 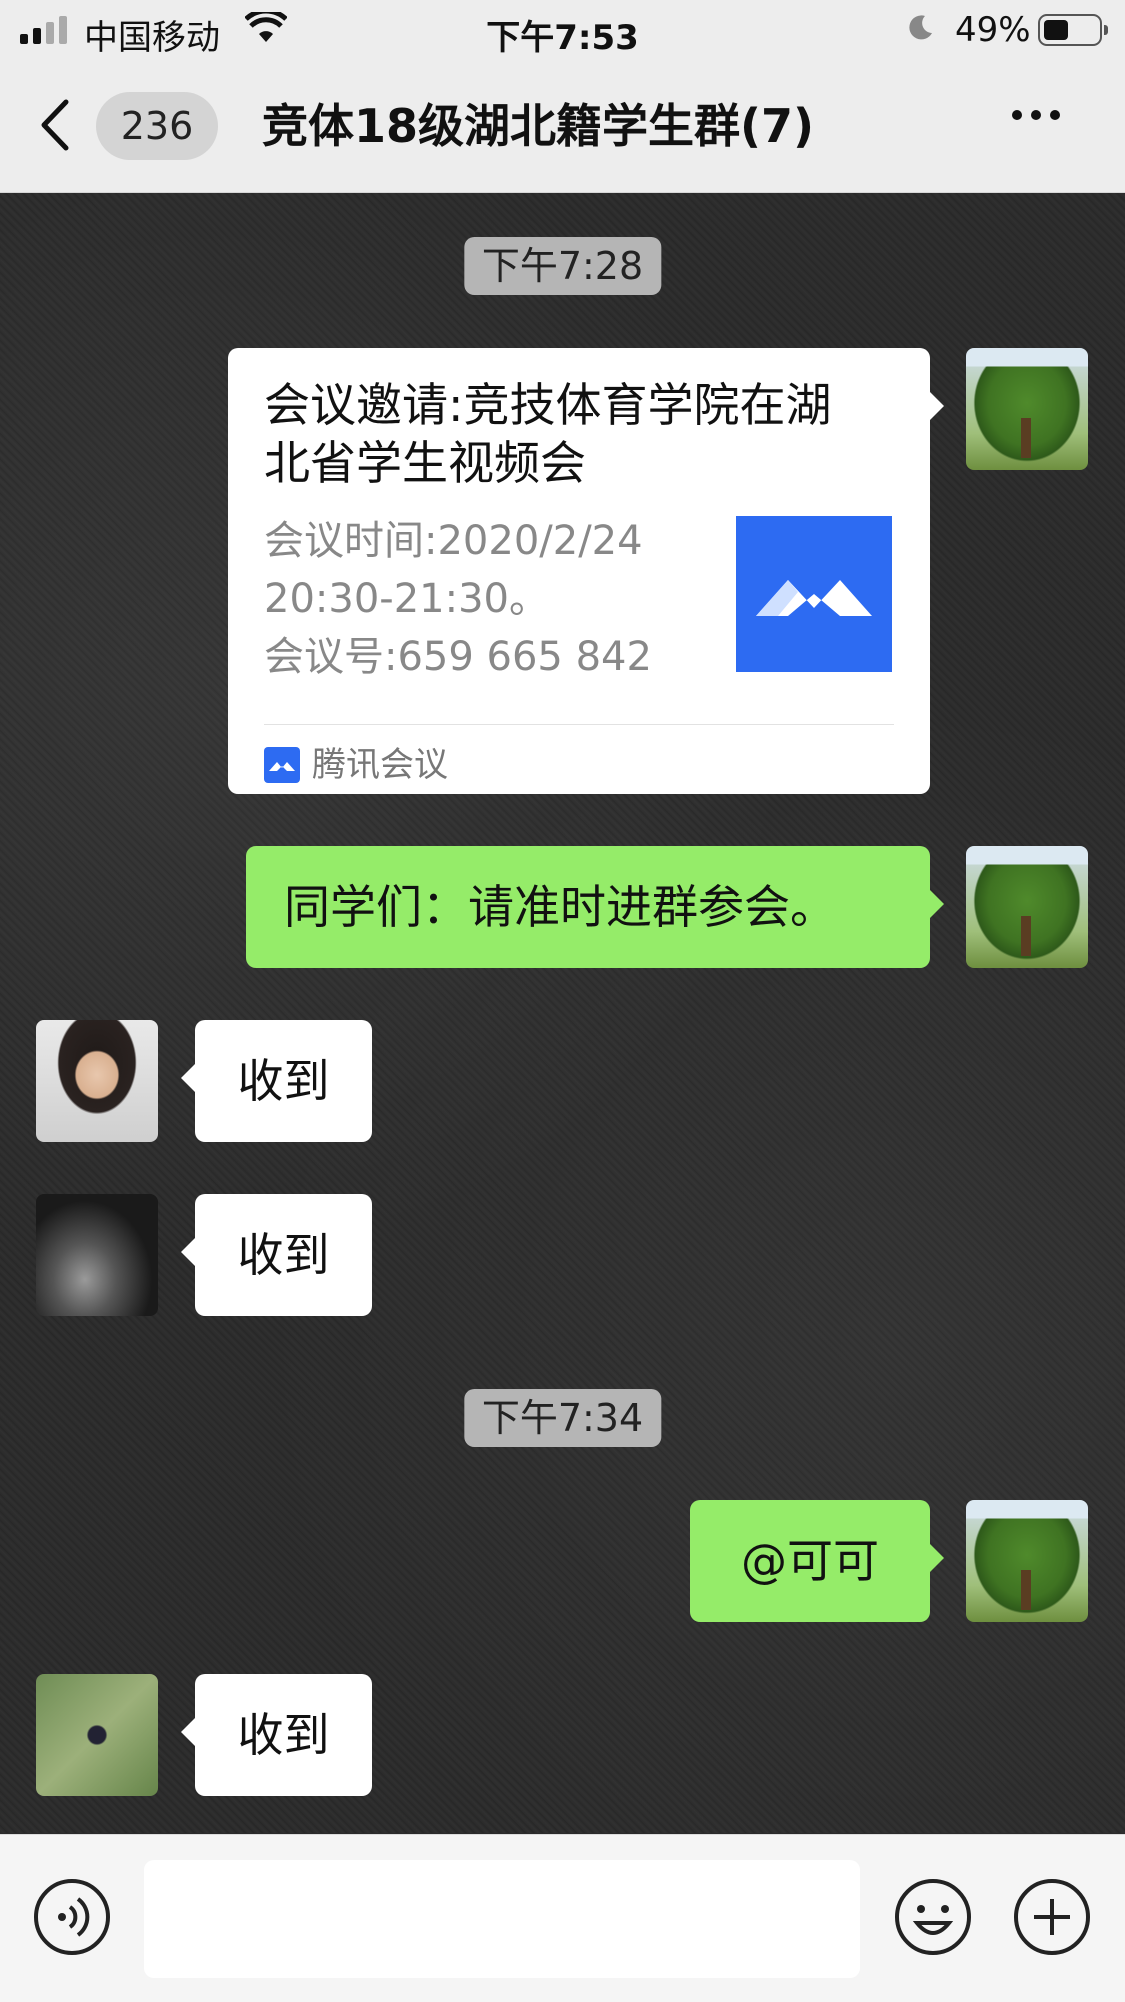 I want to click on card-source: 腾讯会议, so click(x=356, y=765).